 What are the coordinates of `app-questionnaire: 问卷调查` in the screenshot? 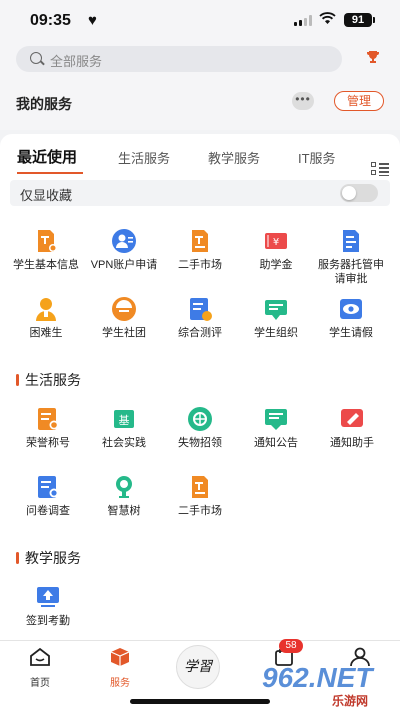 It's located at (48, 496).